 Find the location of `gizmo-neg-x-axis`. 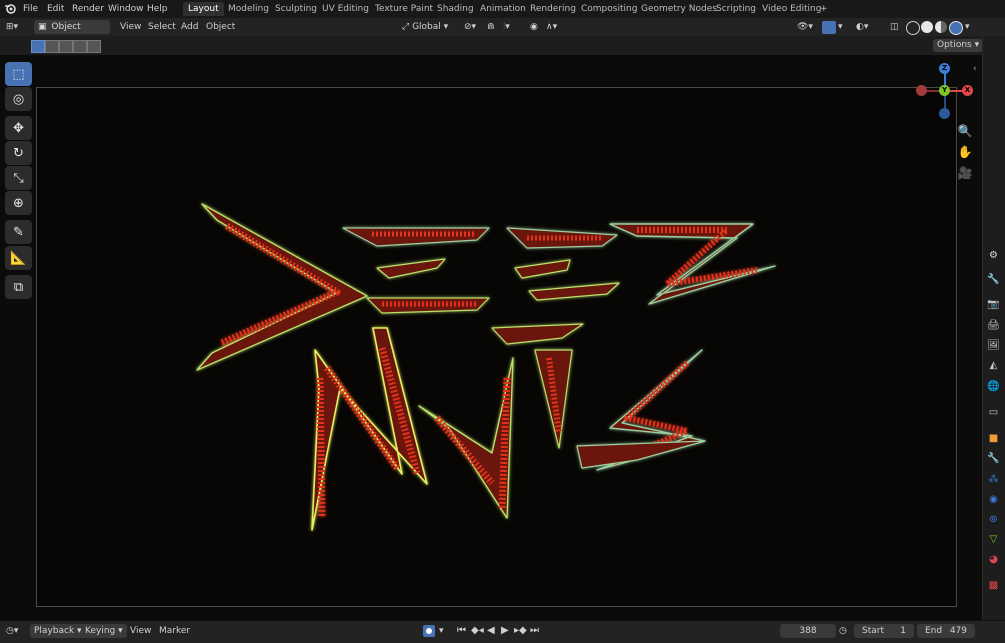

gizmo-neg-x-axis is located at coordinates (921, 90).